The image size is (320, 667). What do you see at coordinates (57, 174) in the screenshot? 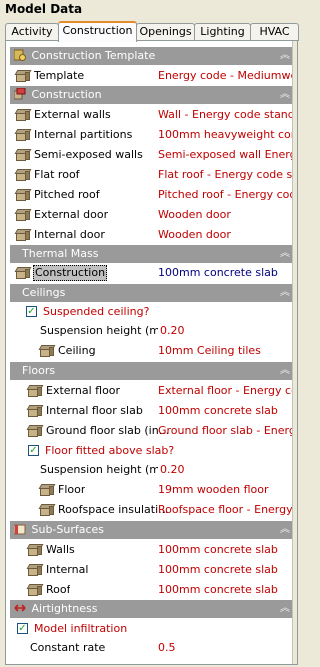
I see `row-label: Flat roof` at bounding box center [57, 174].